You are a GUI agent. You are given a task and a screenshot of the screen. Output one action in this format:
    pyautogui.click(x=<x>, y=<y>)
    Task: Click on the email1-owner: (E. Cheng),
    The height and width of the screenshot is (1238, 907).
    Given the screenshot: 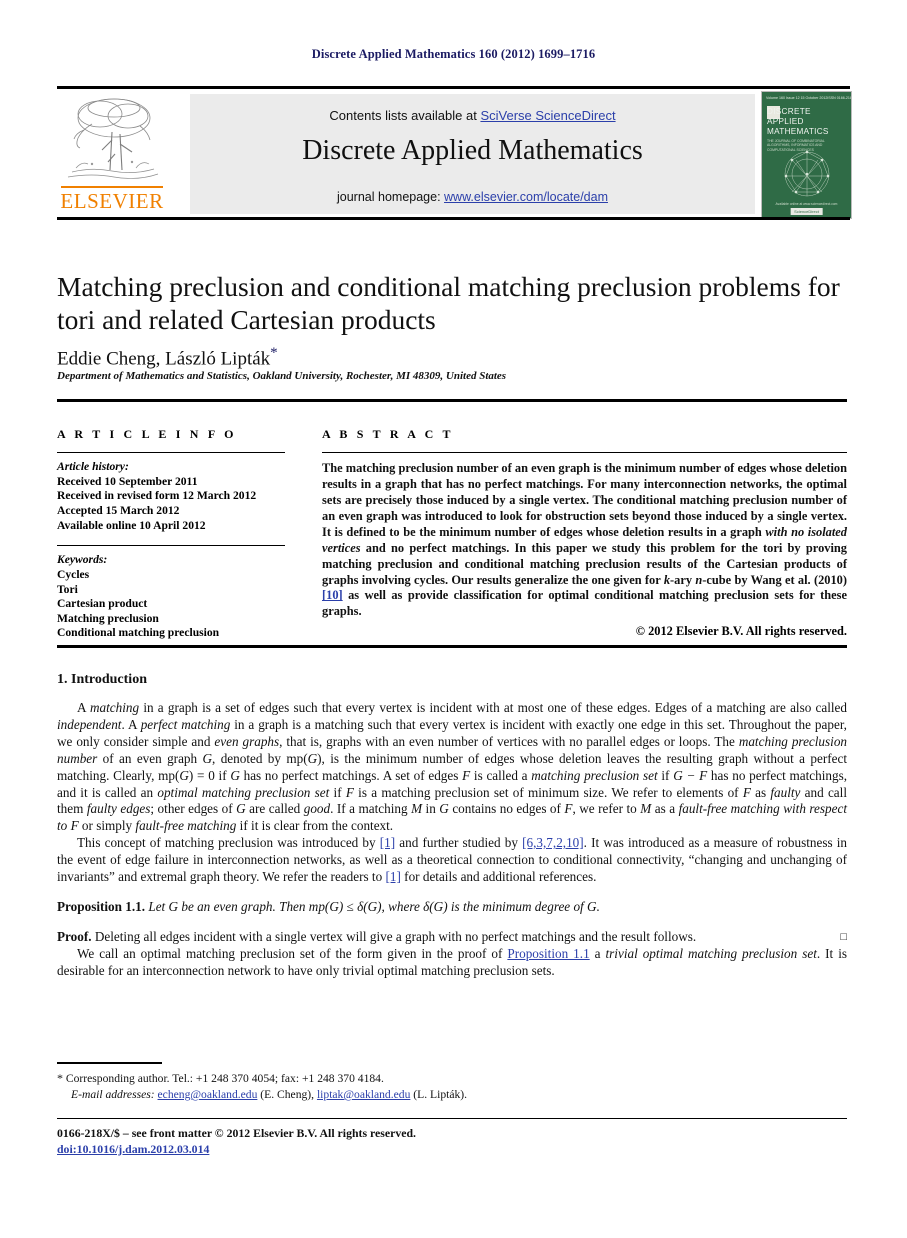 What is the action you would take?
    pyautogui.click(x=286, y=1094)
    